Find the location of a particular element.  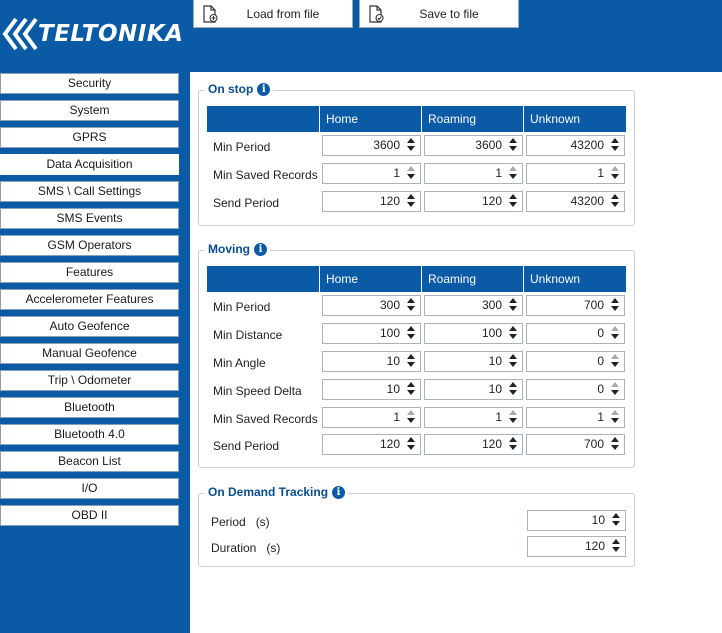

sidebar-item-gsm-operators: GSM Operators is located at coordinates (89, 245).